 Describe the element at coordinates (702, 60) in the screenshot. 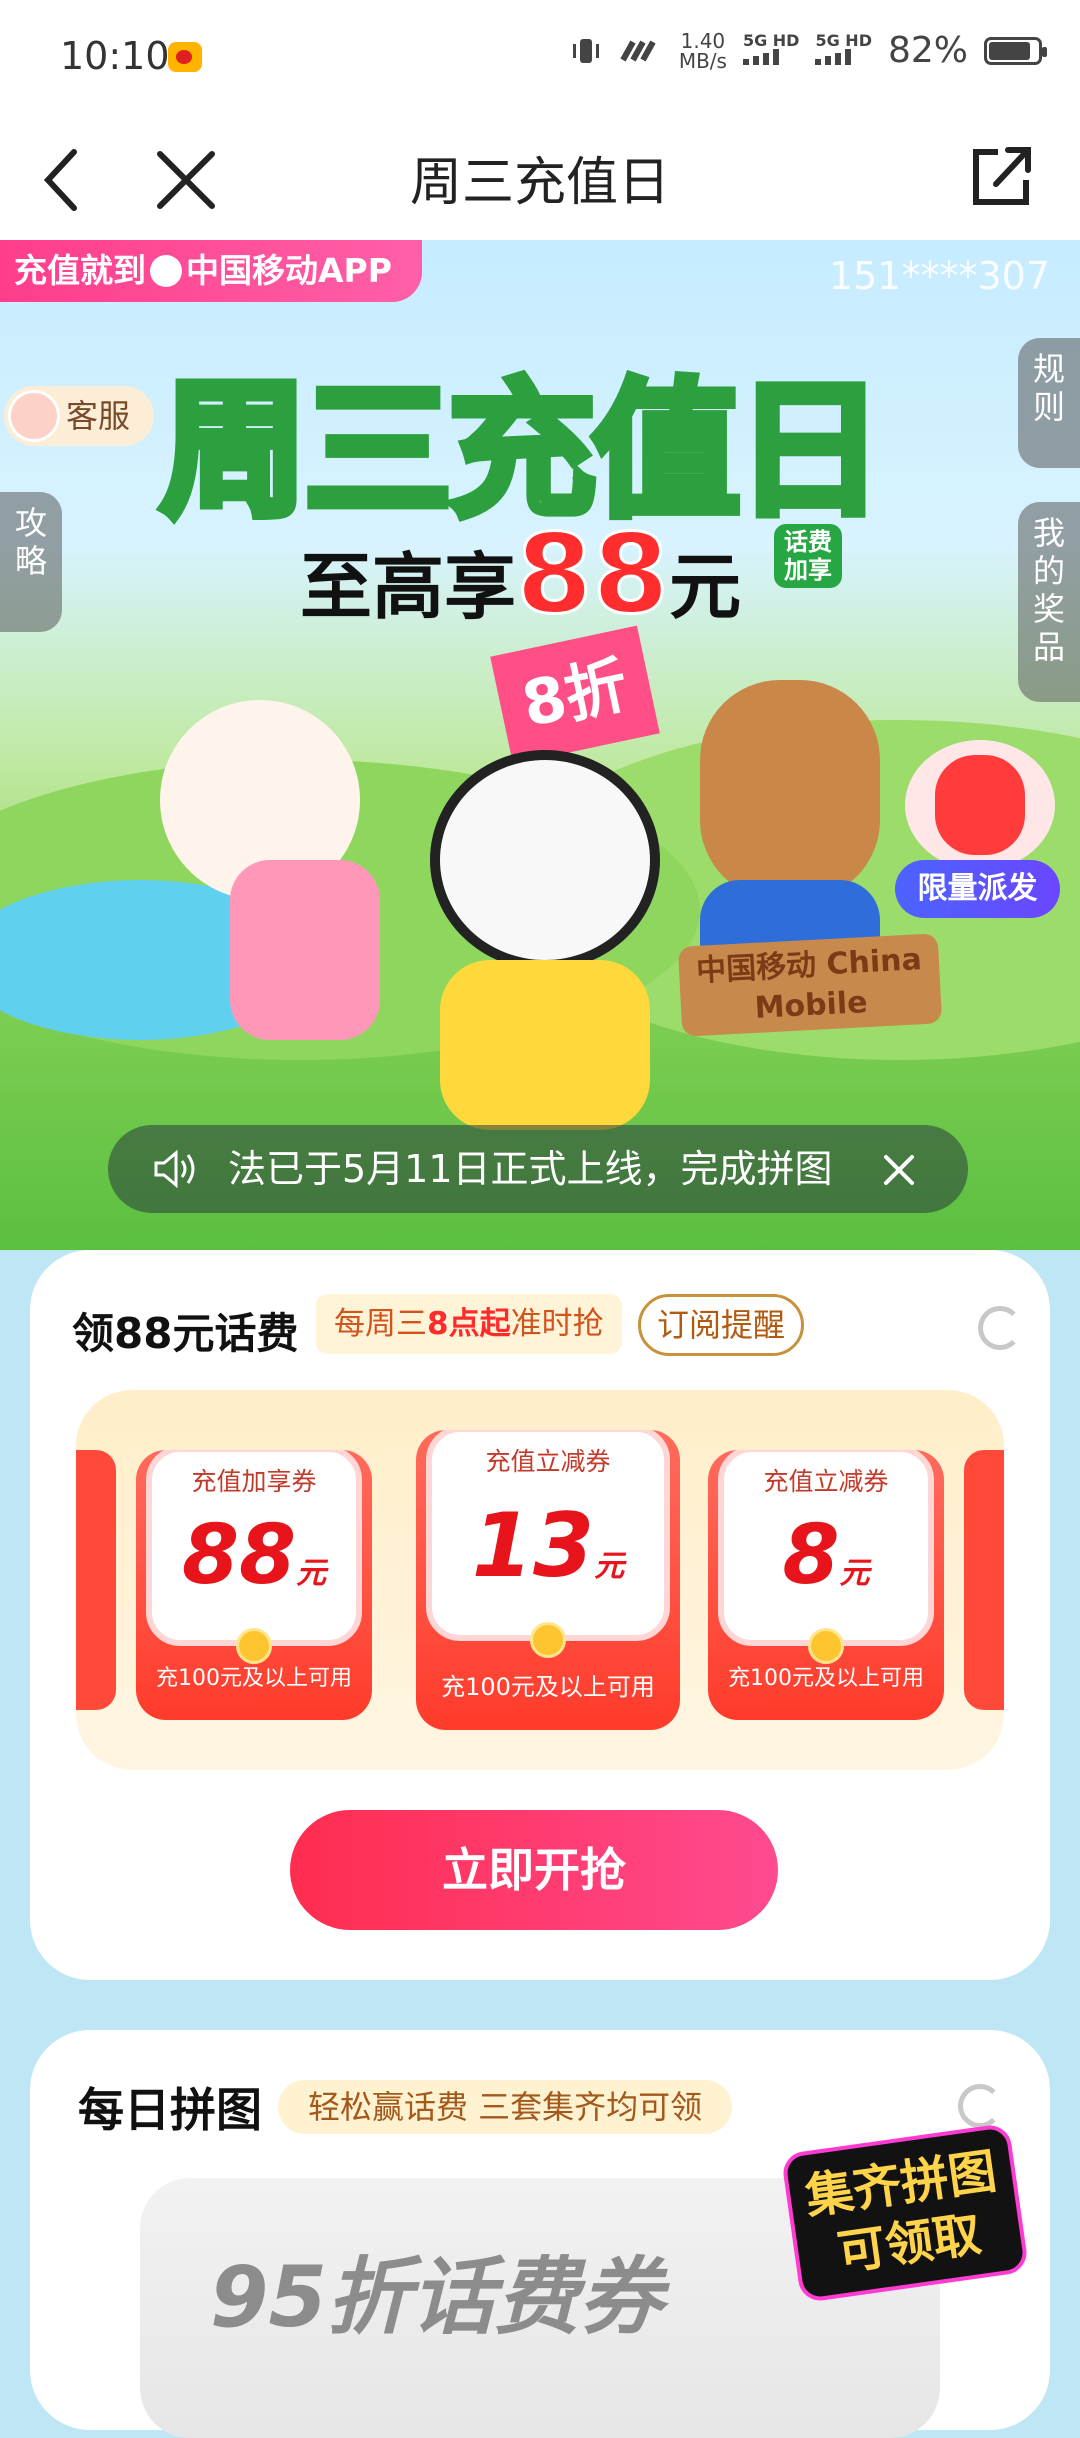

I see `speed-unit: MB/s` at that location.